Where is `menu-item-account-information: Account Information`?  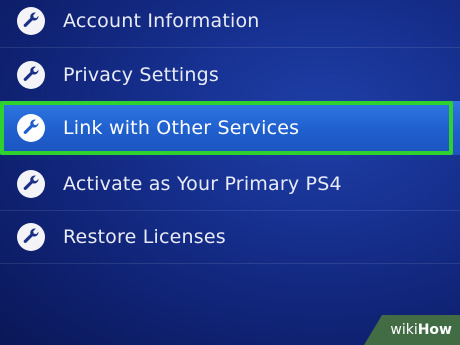
menu-item-account-information: Account Information is located at coordinates (230, 24).